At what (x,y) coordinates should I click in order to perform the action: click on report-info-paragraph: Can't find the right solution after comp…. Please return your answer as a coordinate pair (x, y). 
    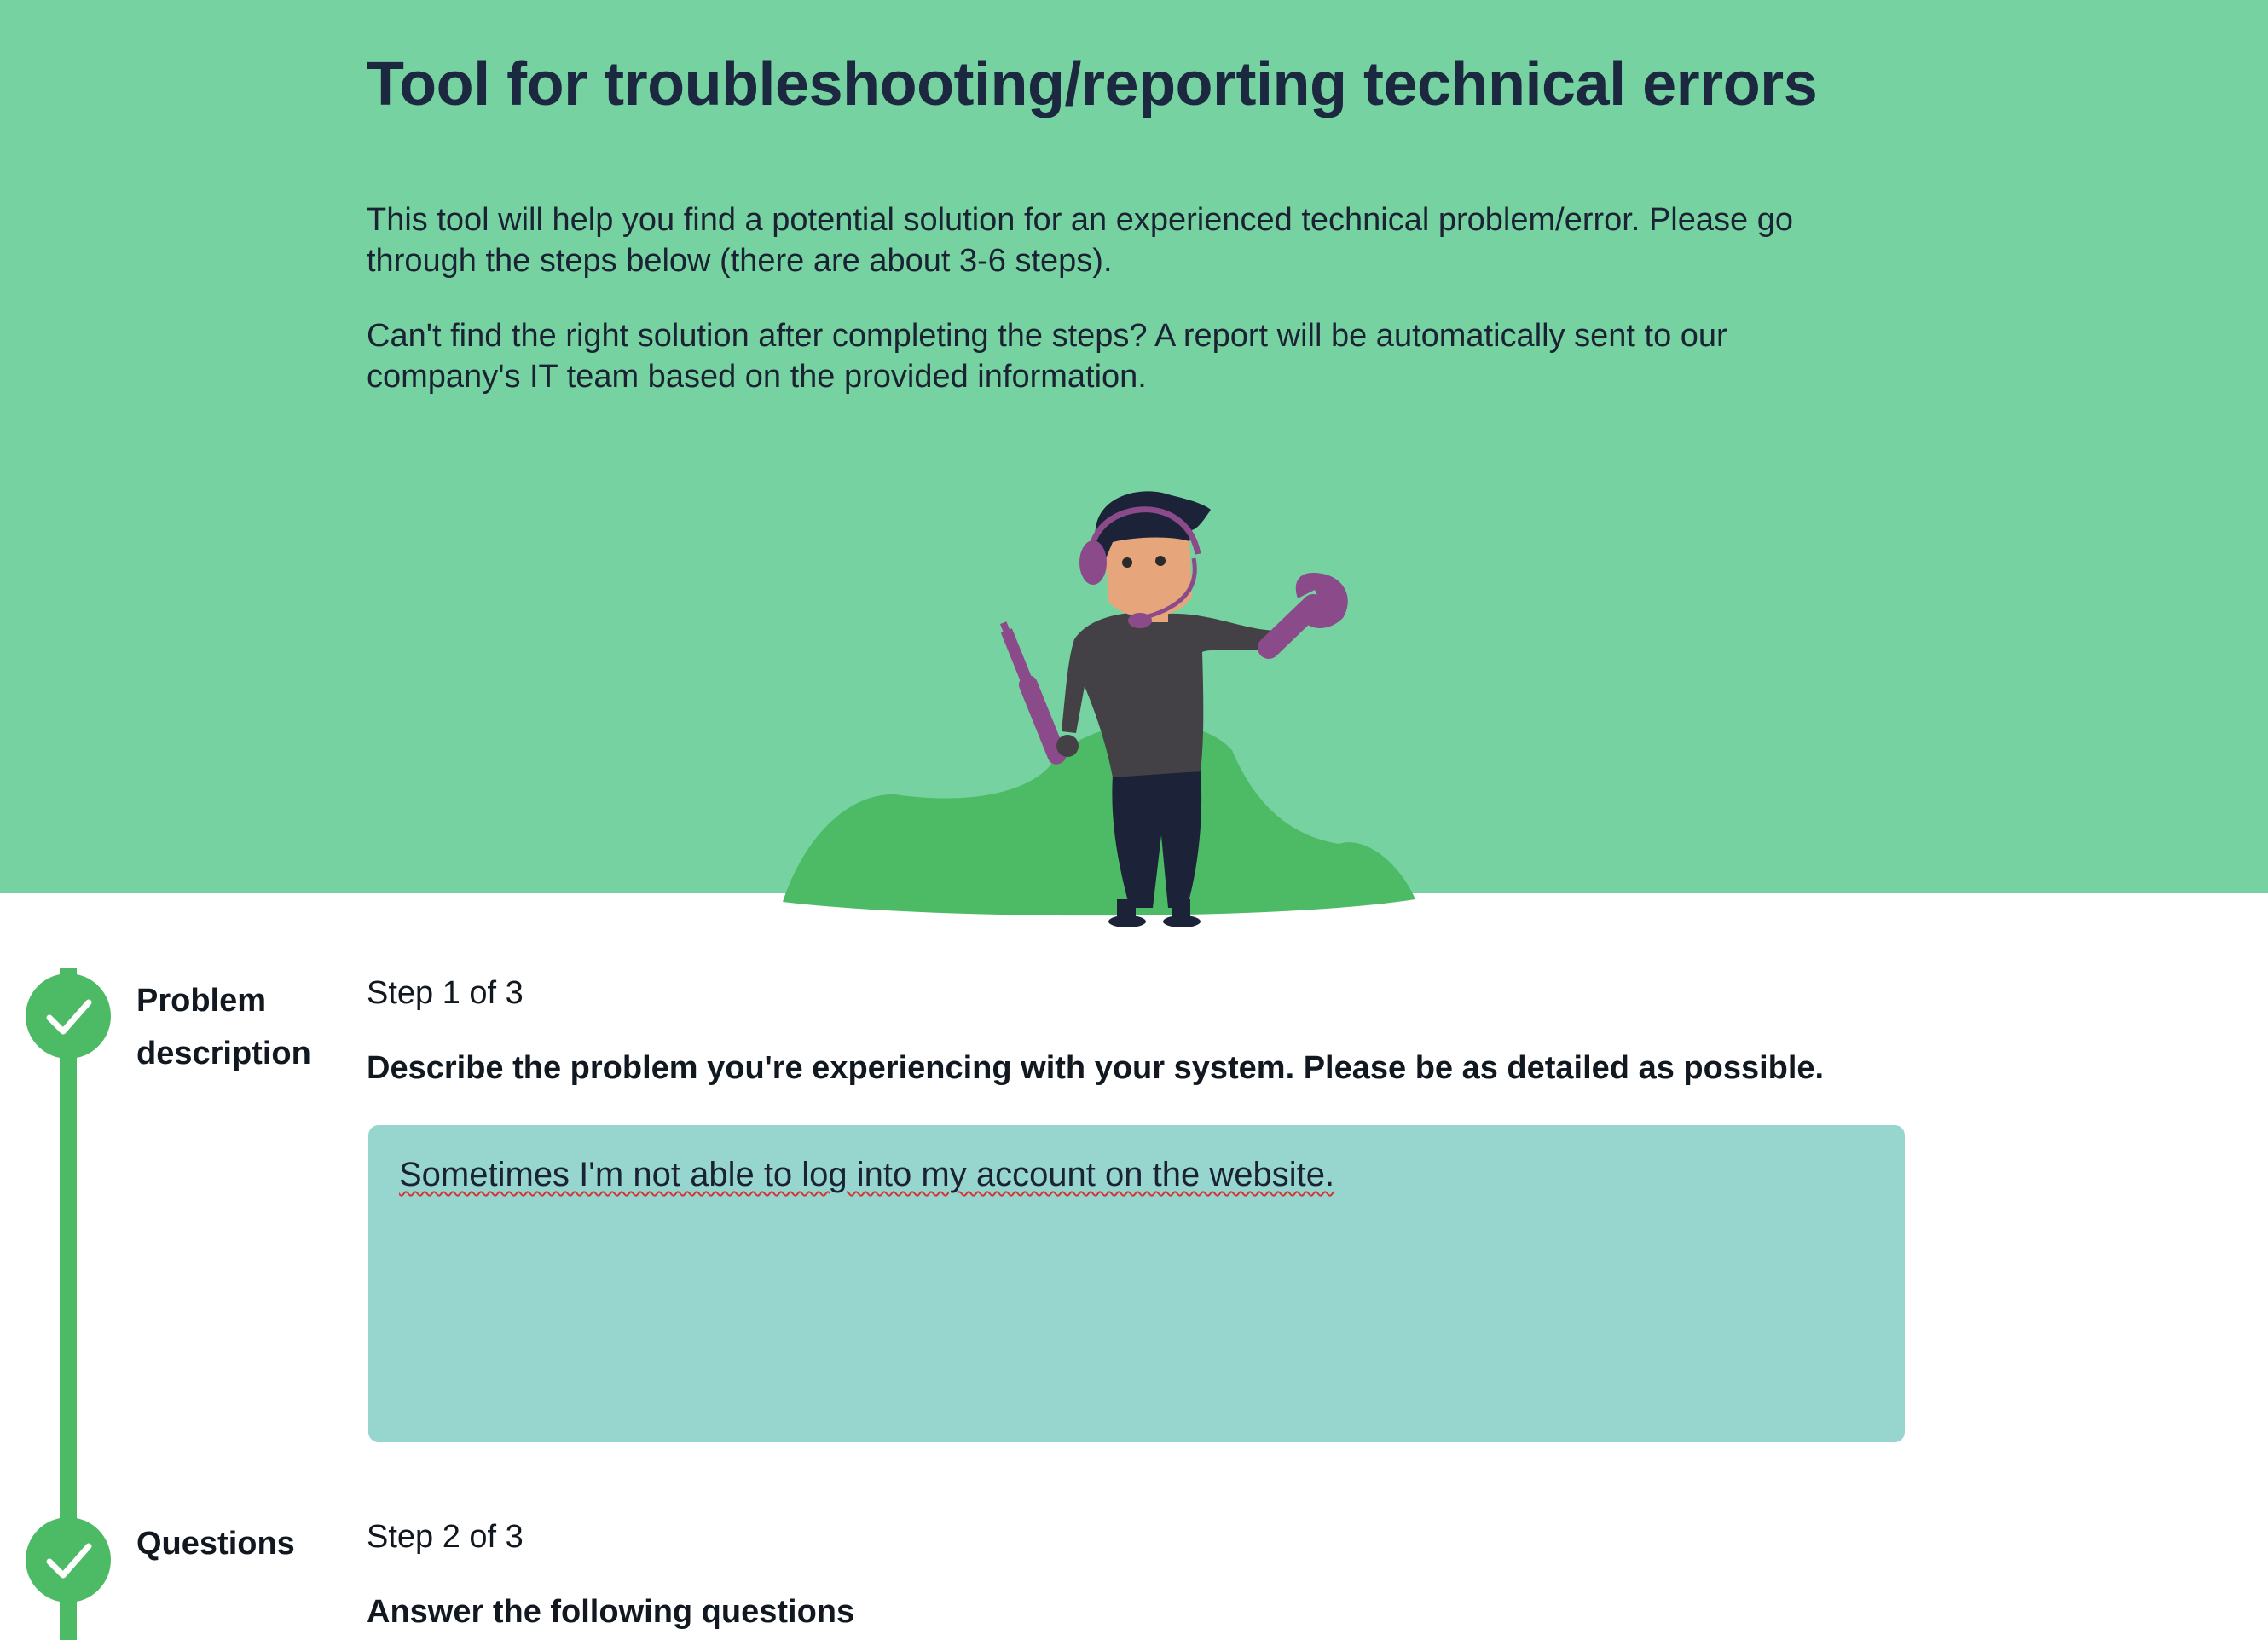
    Looking at the image, I should click on (1047, 356).